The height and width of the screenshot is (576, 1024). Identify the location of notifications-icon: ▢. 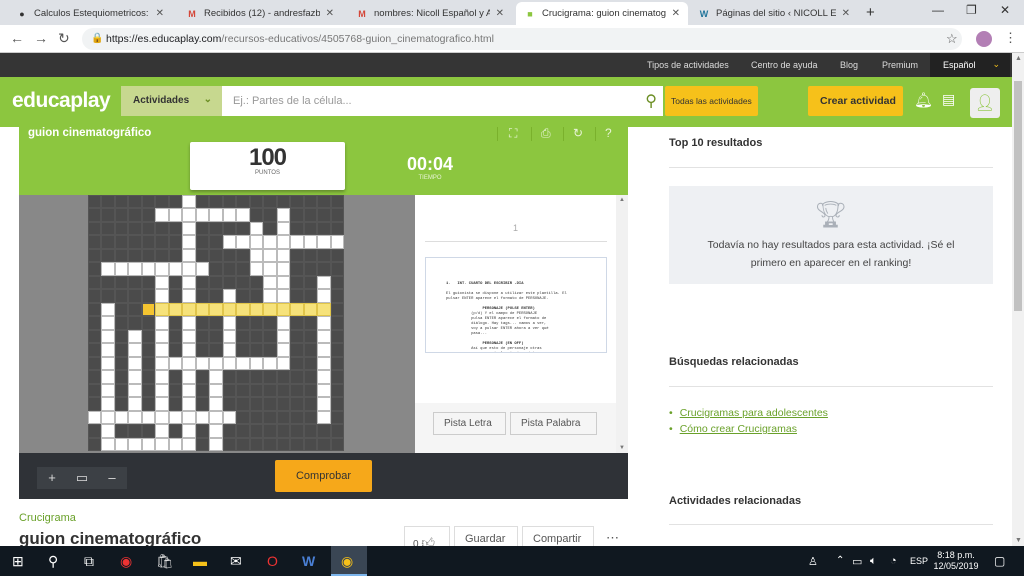
(999, 561).